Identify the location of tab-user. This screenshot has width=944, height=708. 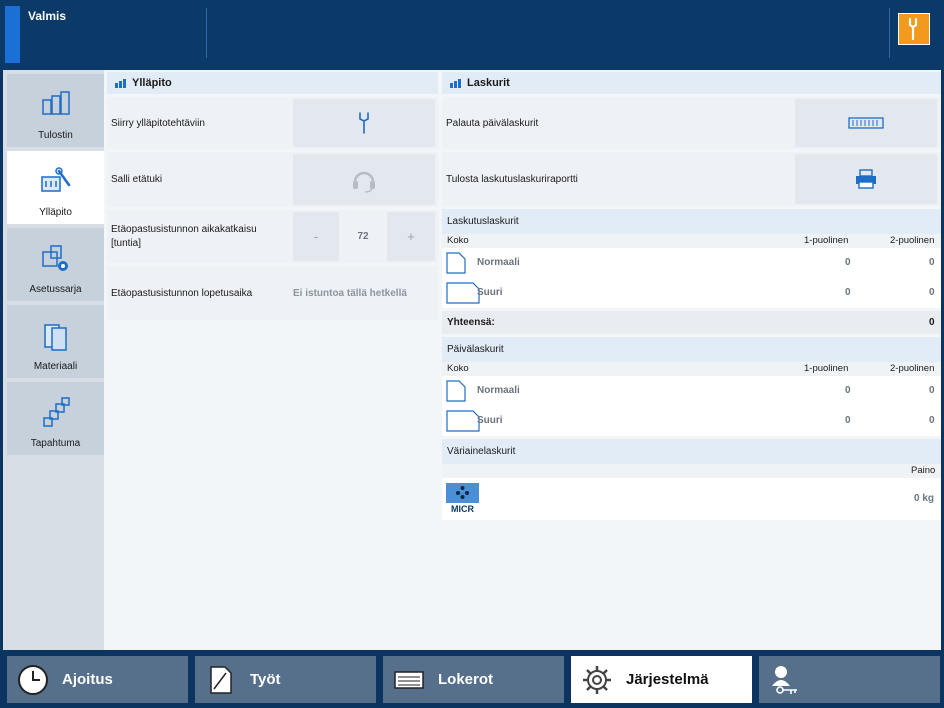
(849, 679).